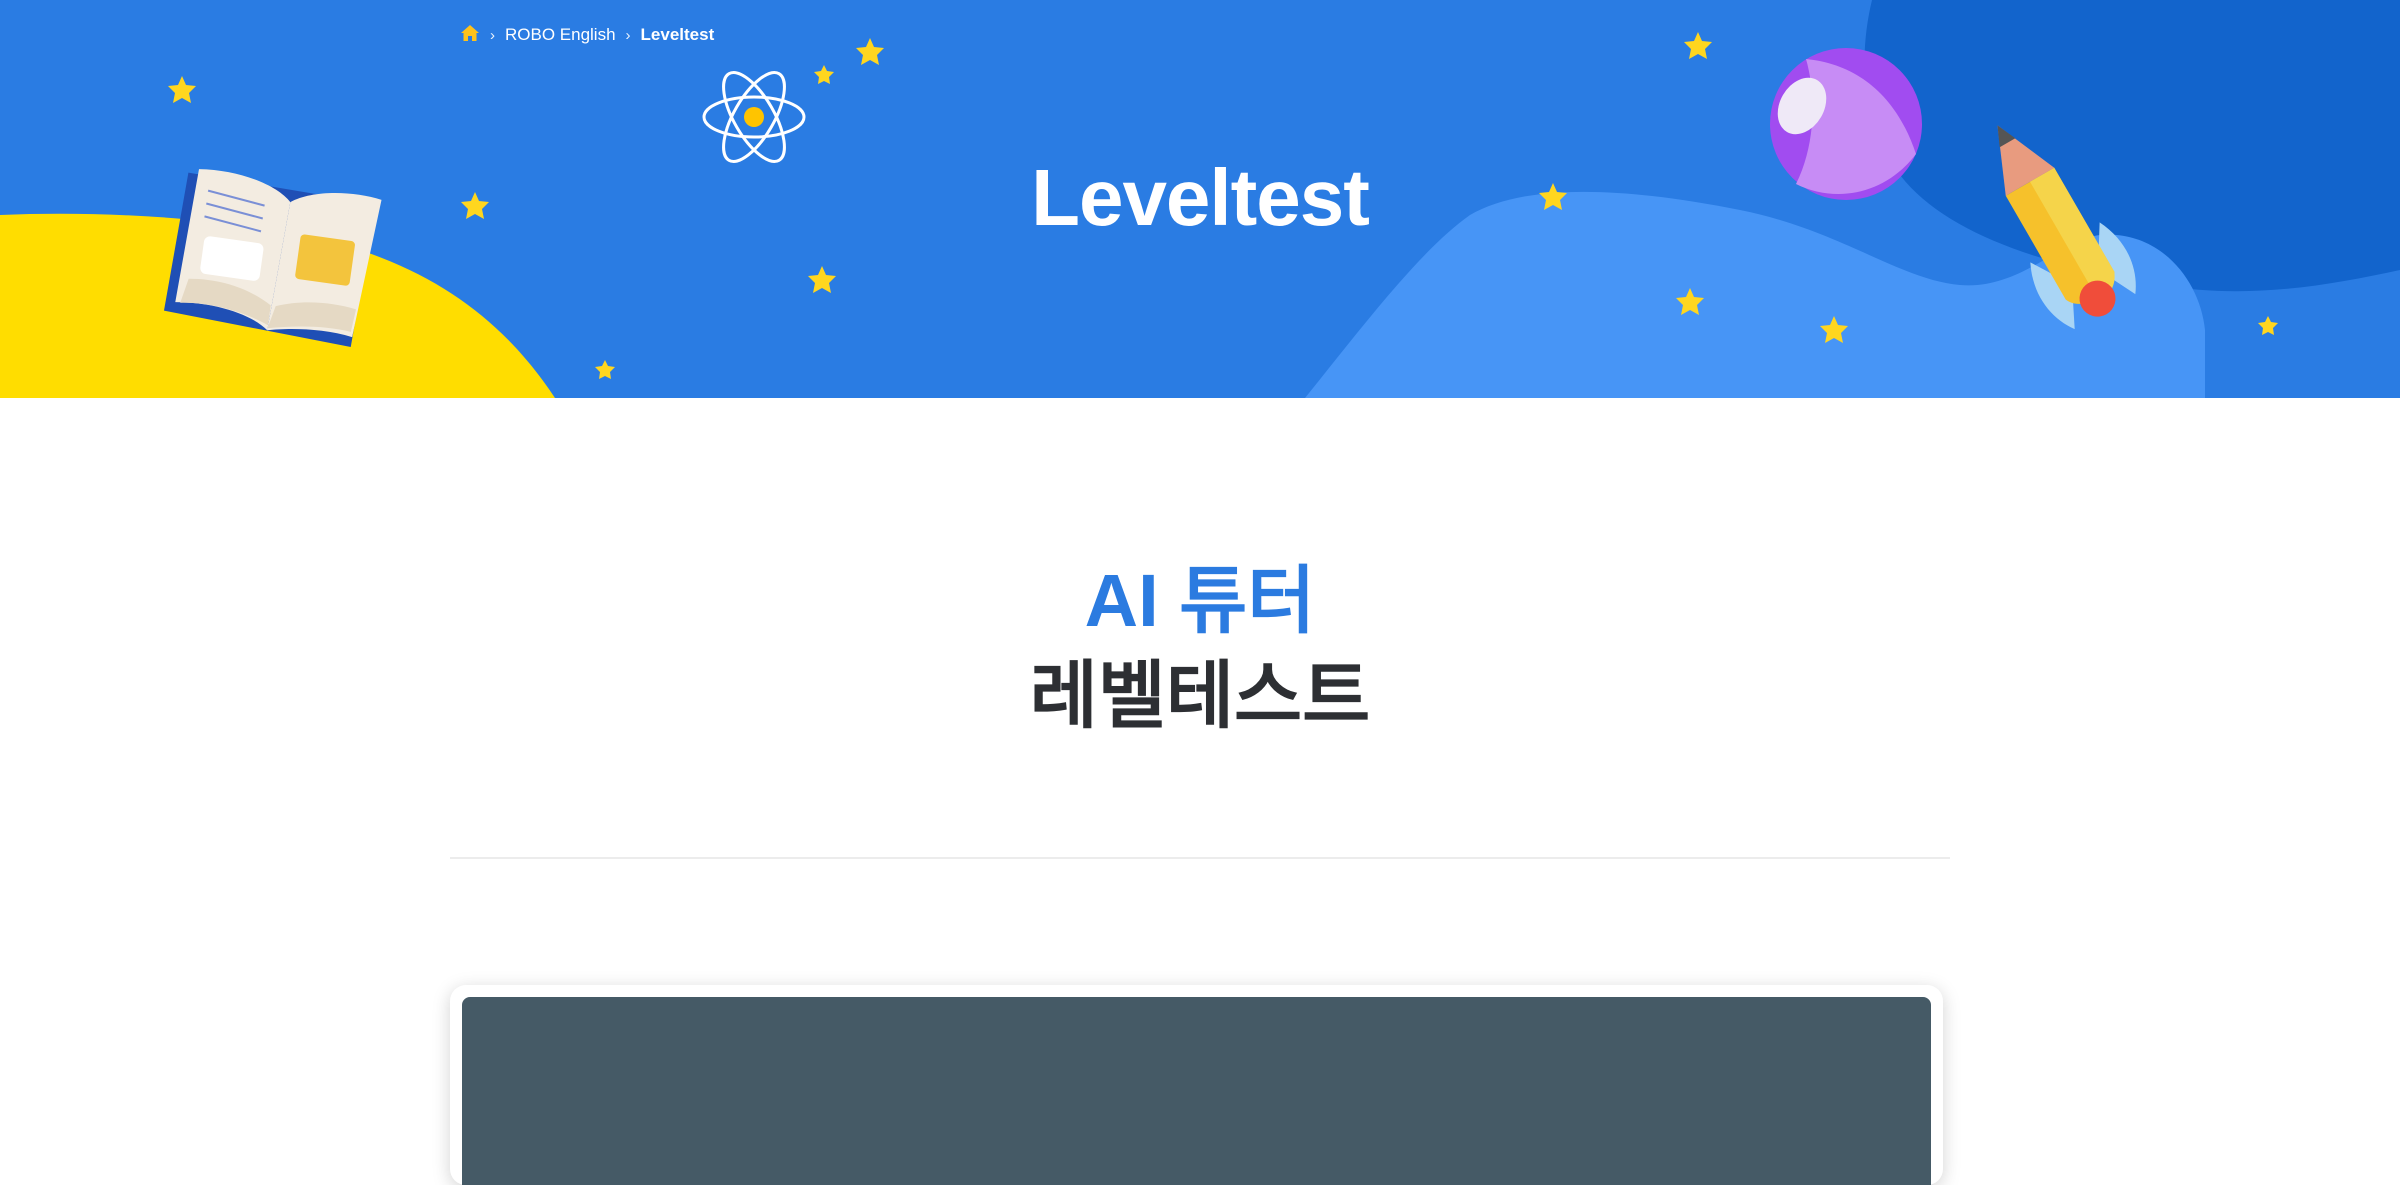 This screenshot has width=2400, height=1185. I want to click on intro-heading-main: 레벨테스트, so click(1200, 695).